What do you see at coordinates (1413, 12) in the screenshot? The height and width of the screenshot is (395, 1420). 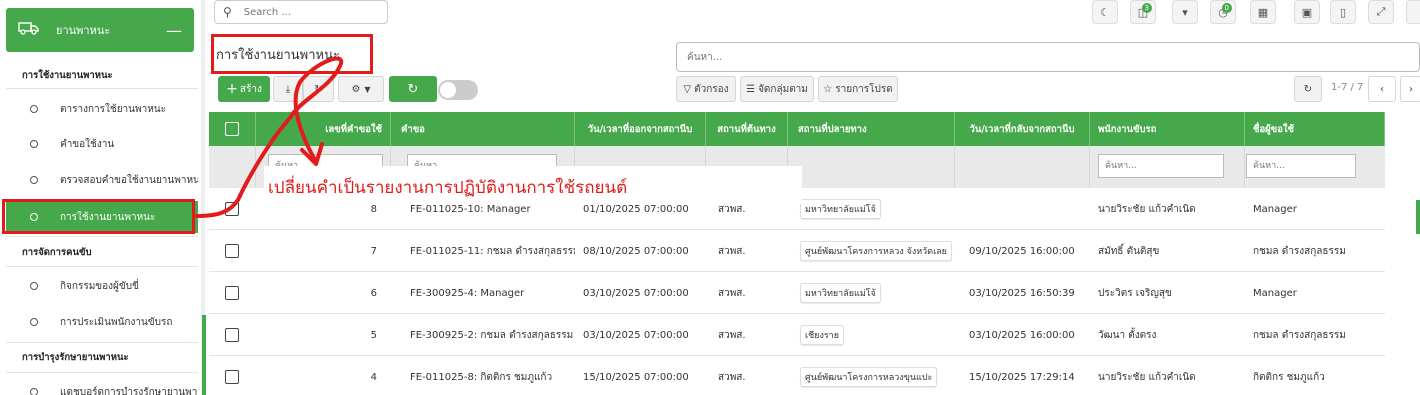 I see `user-menu-icon` at bounding box center [1413, 12].